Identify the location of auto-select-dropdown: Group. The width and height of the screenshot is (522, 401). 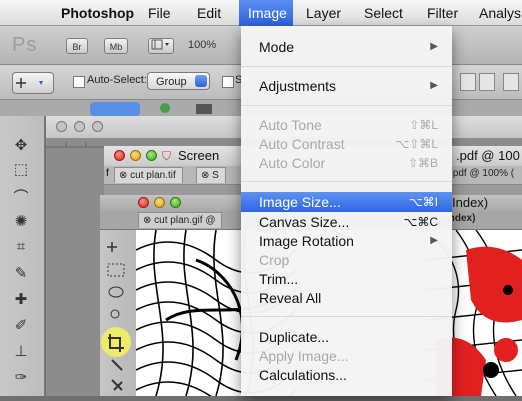
(178, 81).